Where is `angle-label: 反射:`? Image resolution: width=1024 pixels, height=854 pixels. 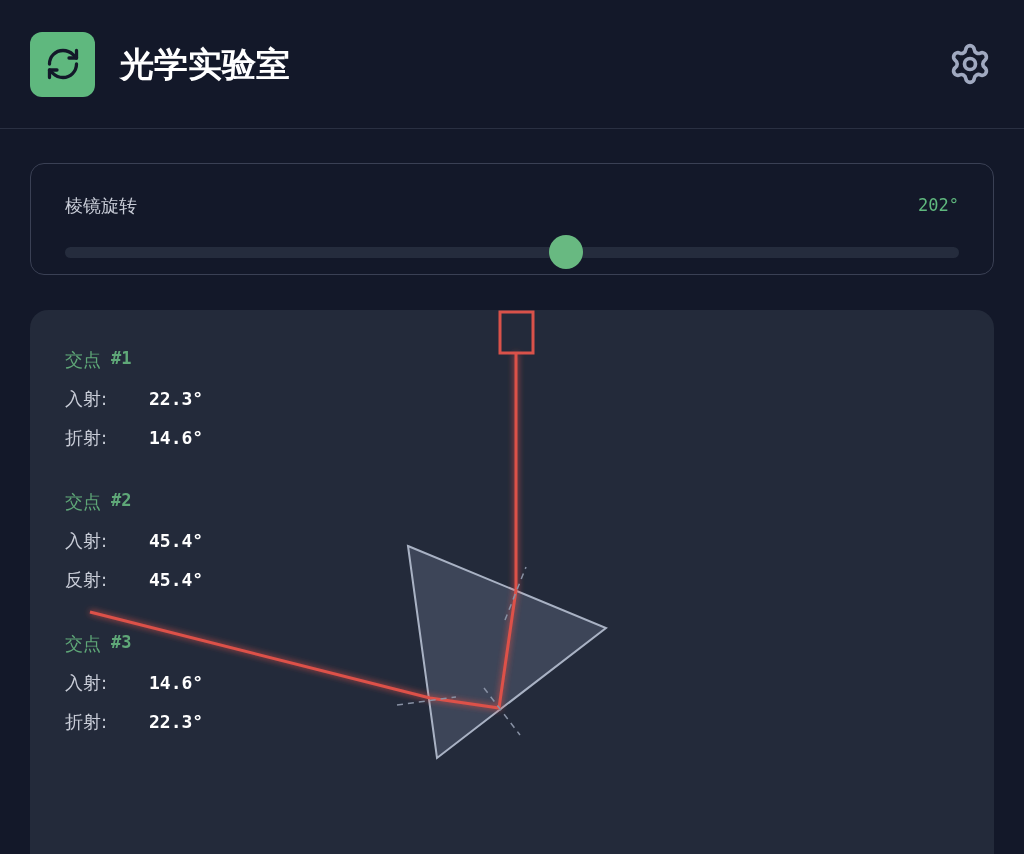 angle-label: 反射: is located at coordinates (87, 579).